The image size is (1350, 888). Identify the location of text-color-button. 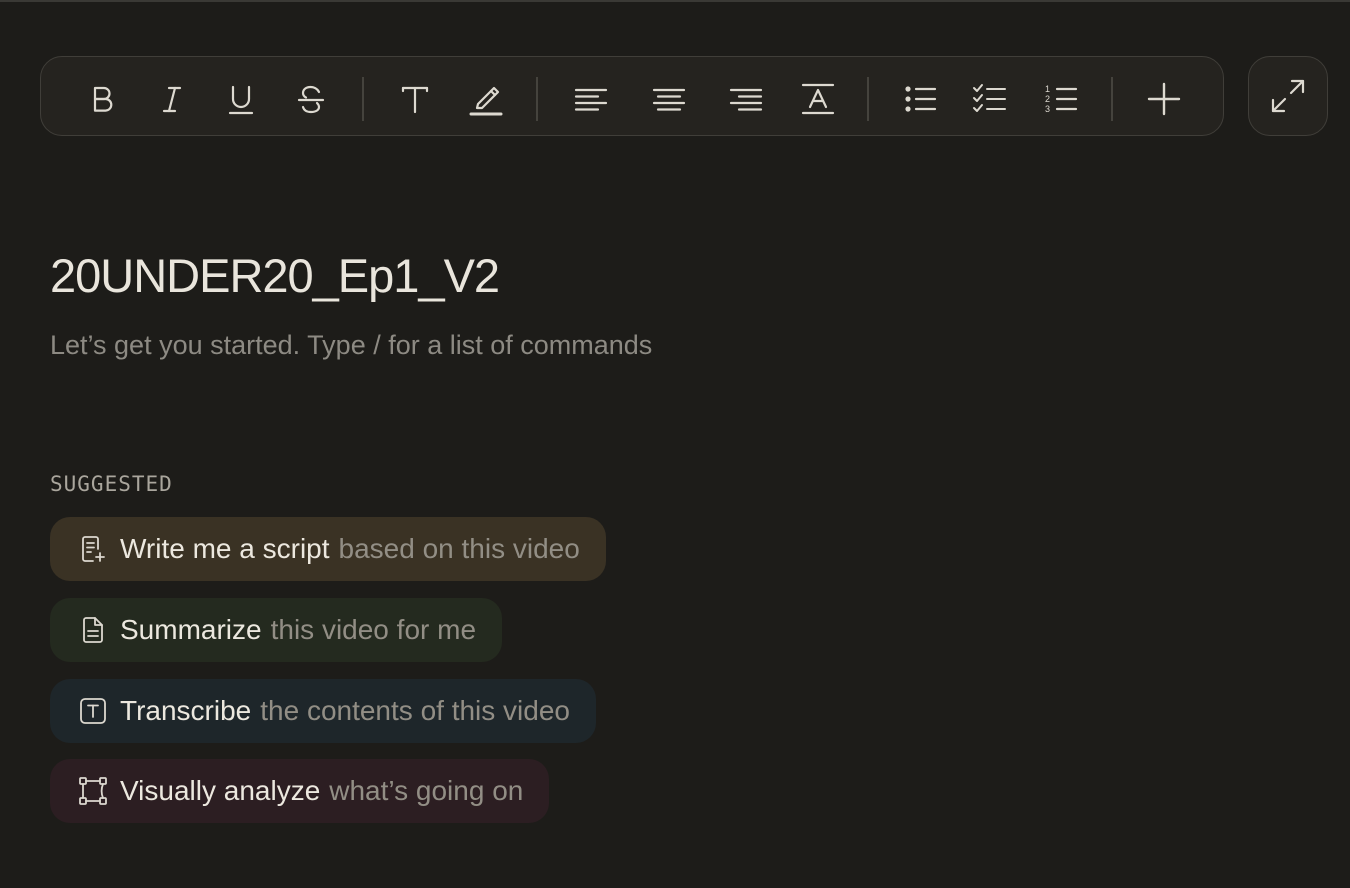
(818, 99).